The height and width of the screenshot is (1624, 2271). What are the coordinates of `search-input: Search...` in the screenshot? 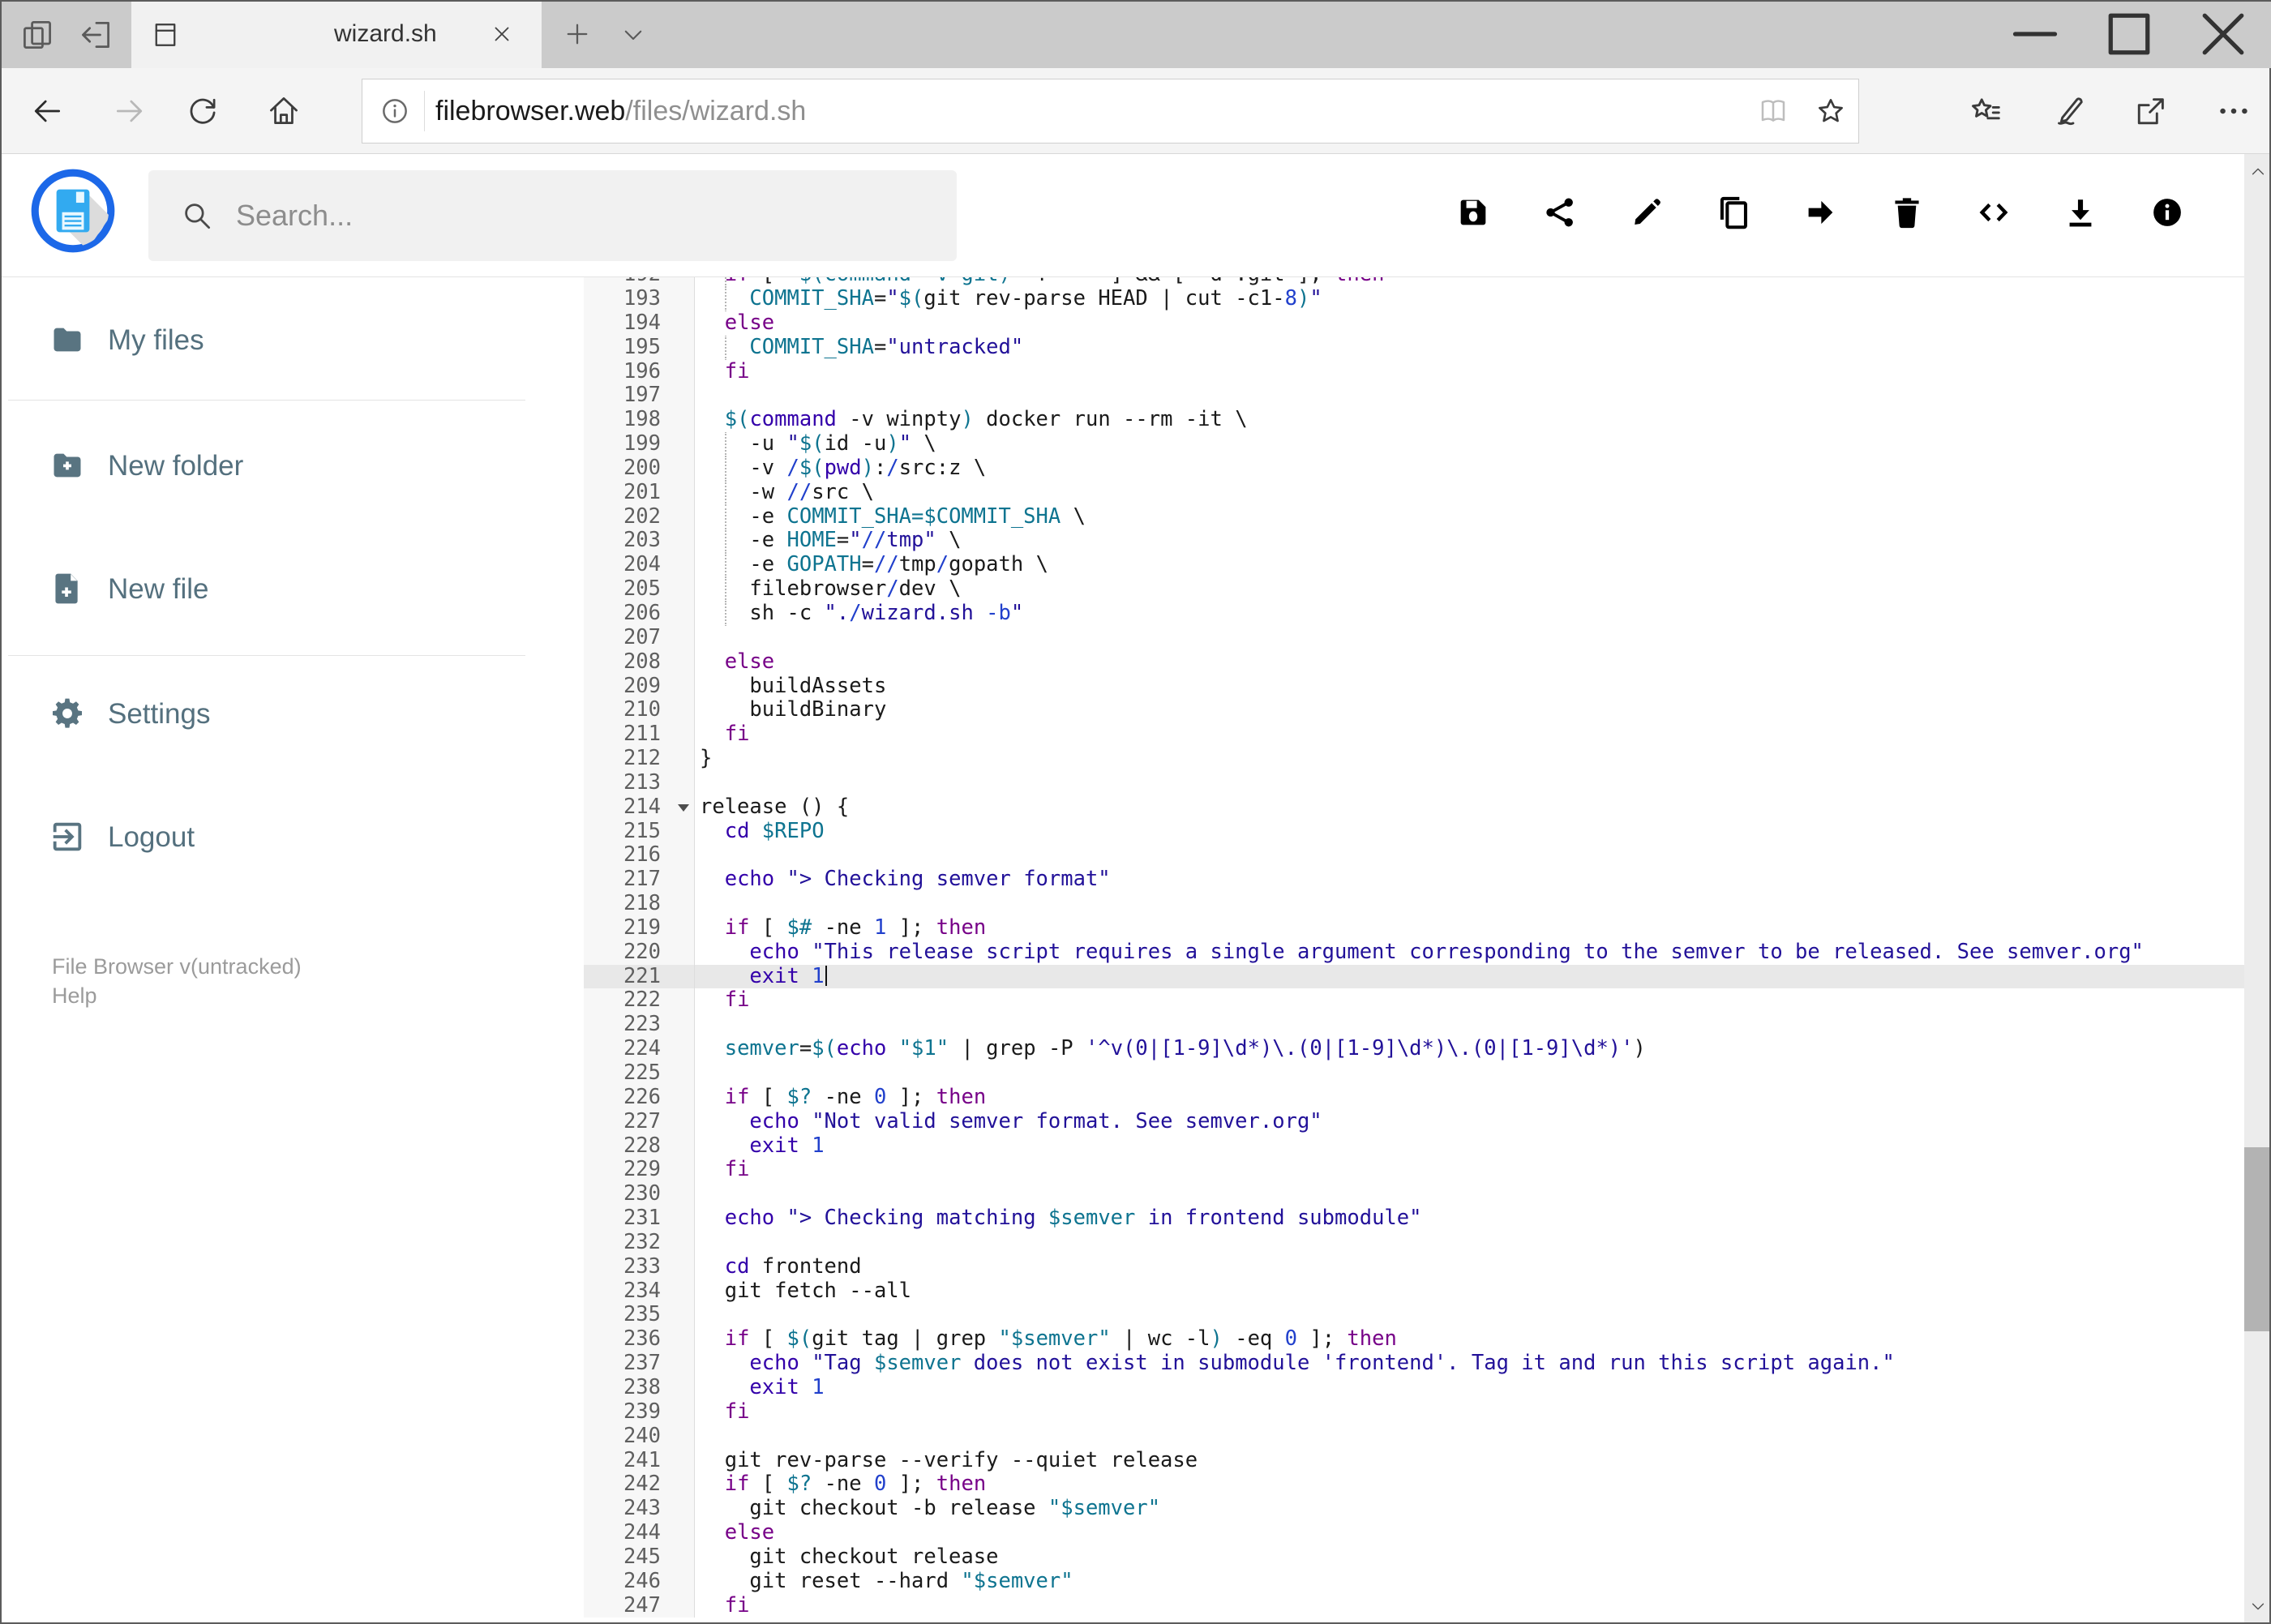 It's located at (552, 216).